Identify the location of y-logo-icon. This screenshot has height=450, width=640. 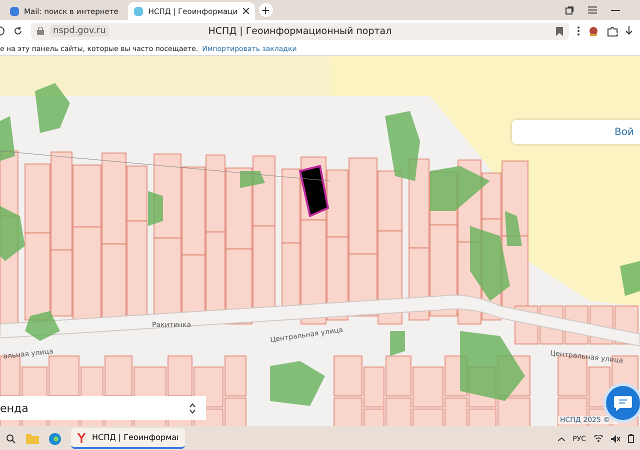
(81, 437).